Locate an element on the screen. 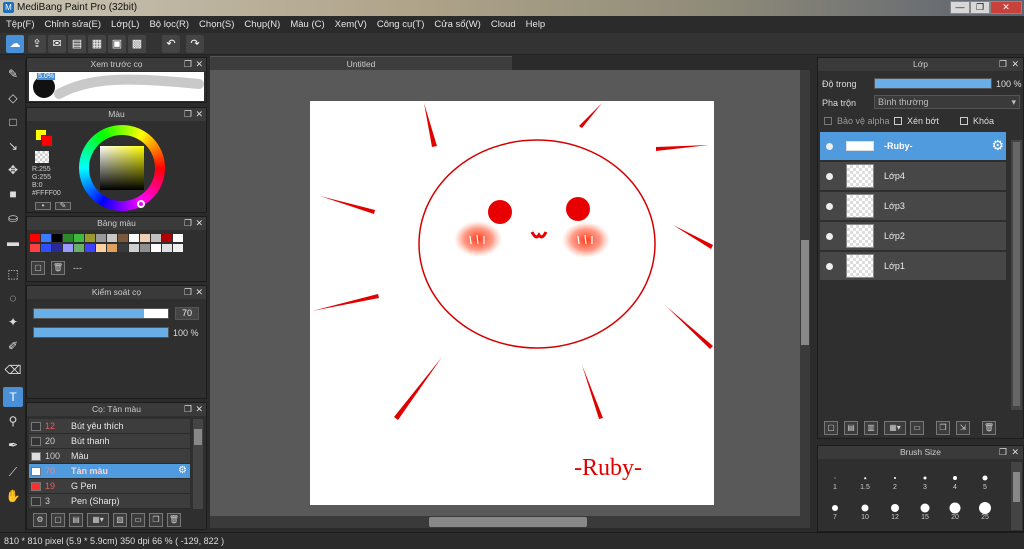 The width and height of the screenshot is (1024, 549). menu-layer: Lớp(L) is located at coordinates (125, 24).